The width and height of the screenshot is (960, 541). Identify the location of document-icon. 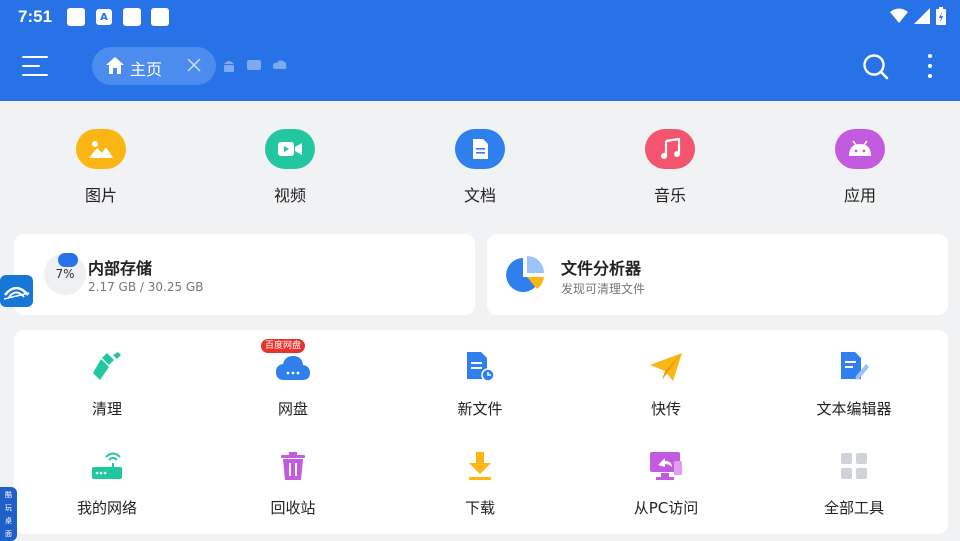
(480, 149).